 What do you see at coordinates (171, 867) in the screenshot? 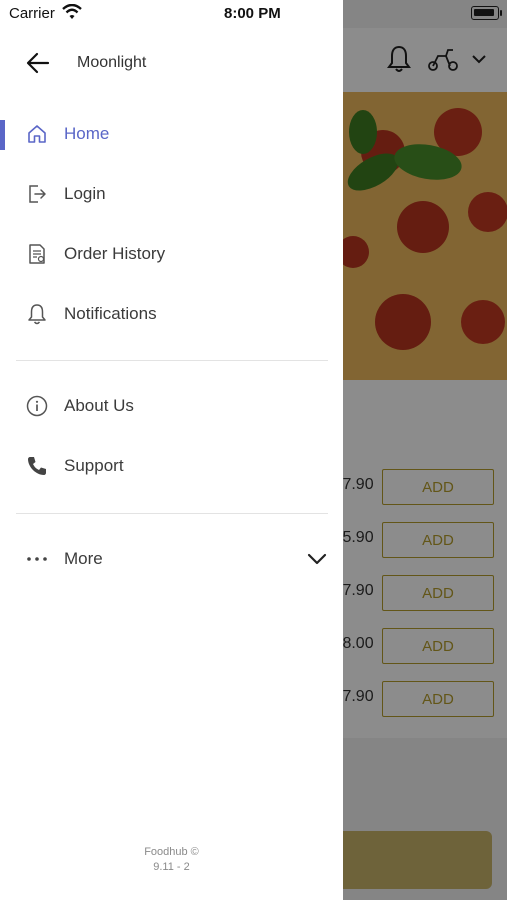
I see `footer-version: 9.11 - 2` at bounding box center [171, 867].